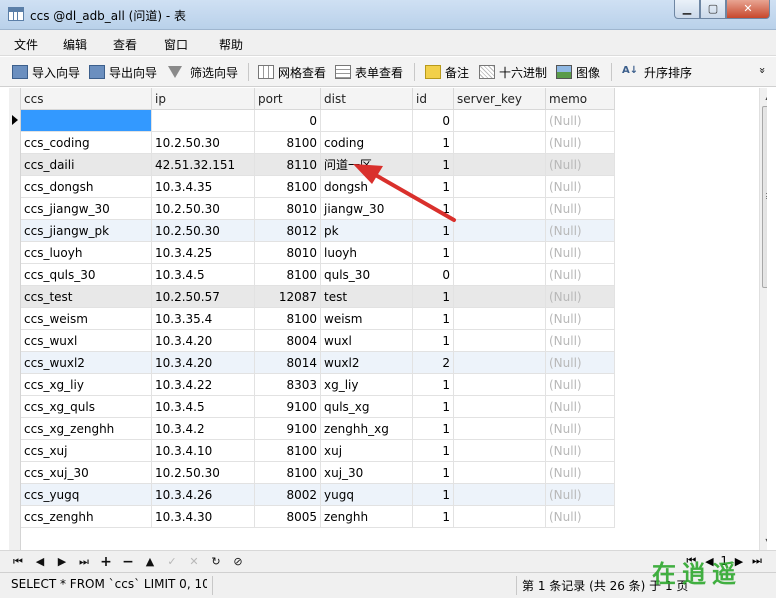  I want to click on cell-ip: 42.51.32.151, so click(203, 165).